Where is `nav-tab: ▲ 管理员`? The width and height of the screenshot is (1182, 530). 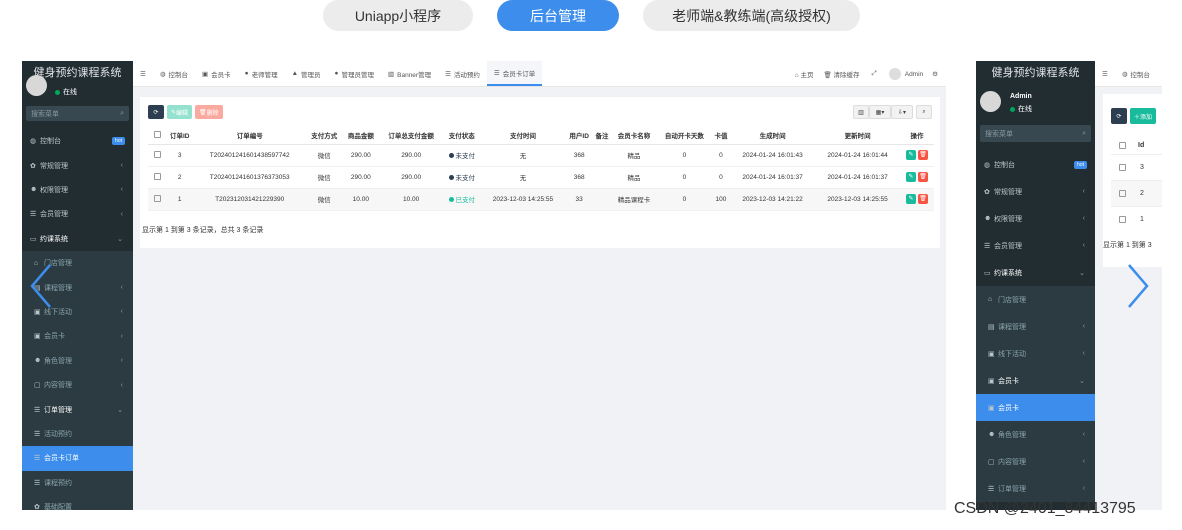 nav-tab: ▲ 管理员 is located at coordinates (306, 73).